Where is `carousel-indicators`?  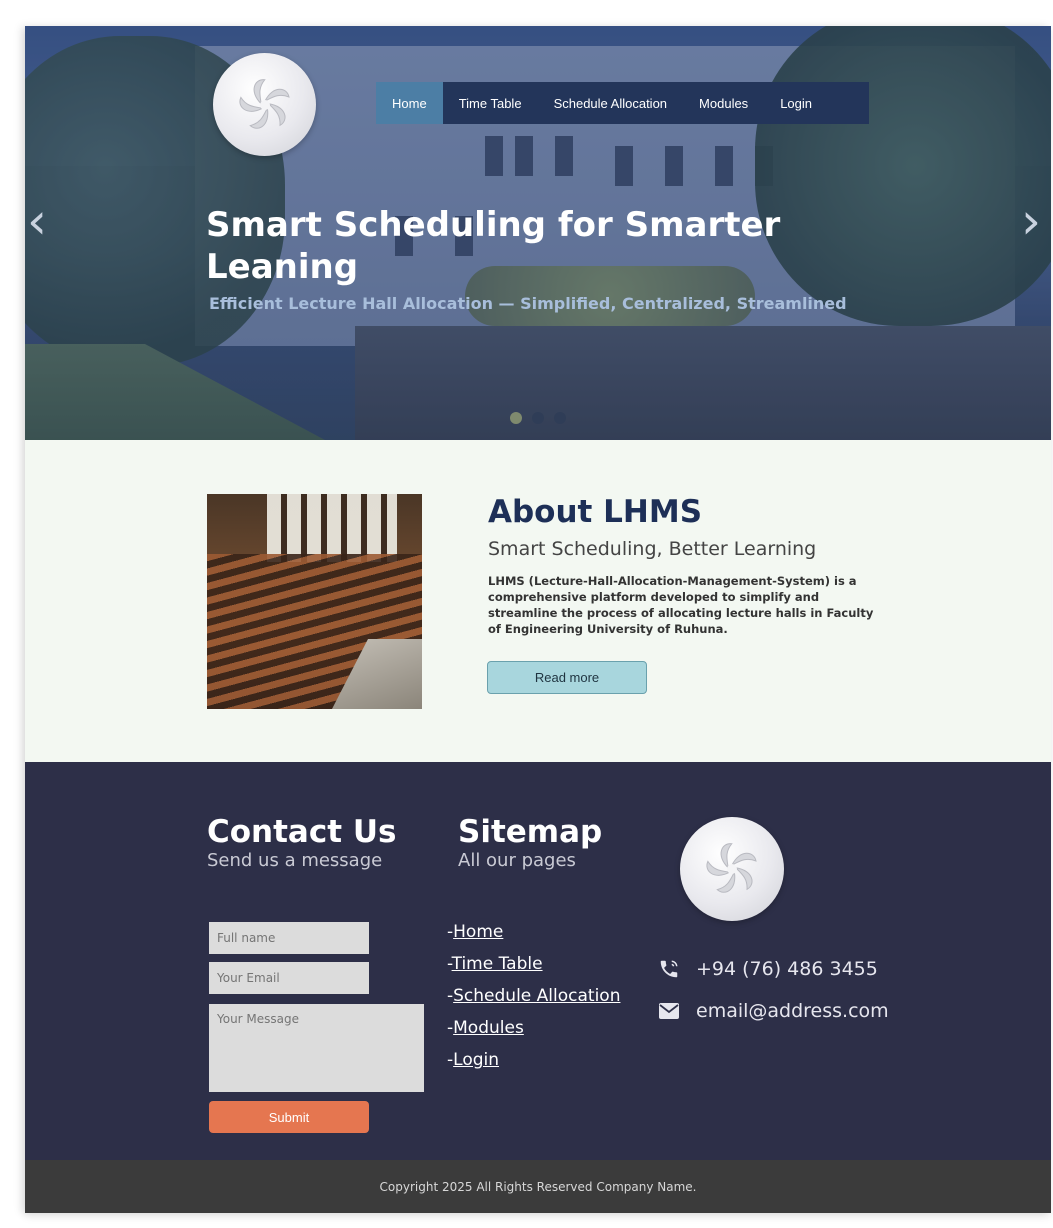 carousel-indicators is located at coordinates (538, 418).